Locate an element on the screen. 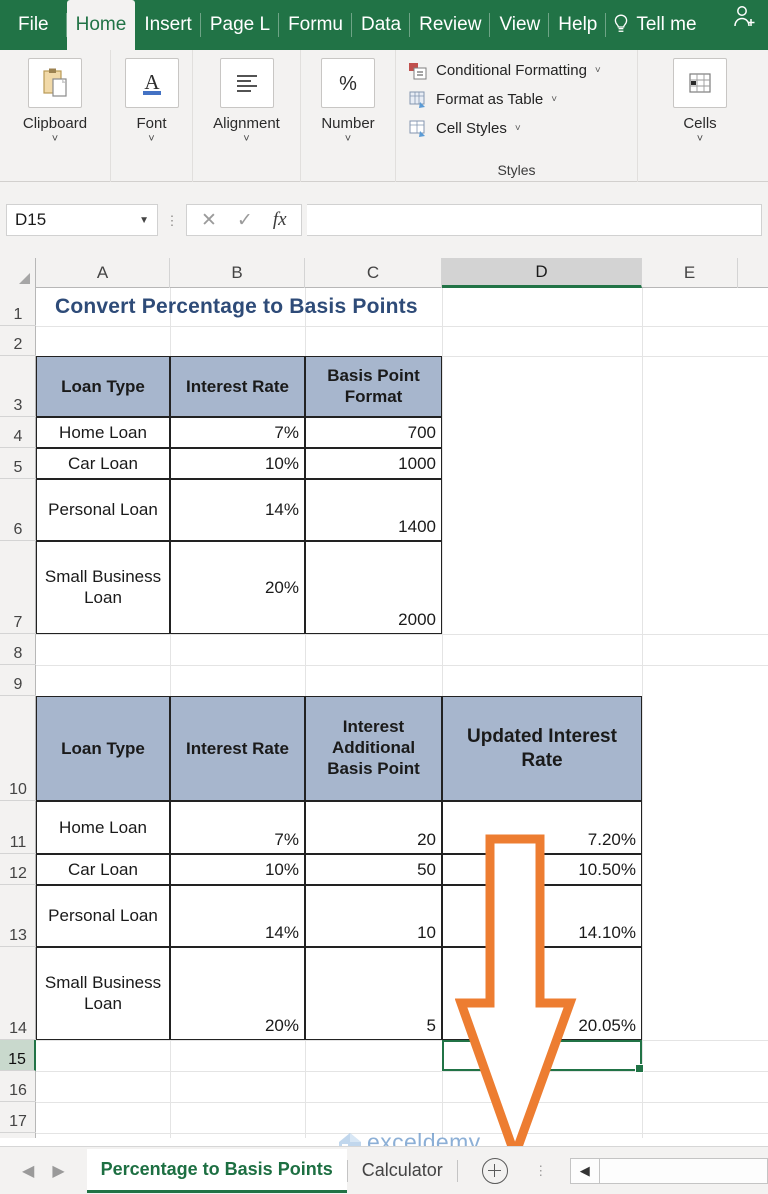 The image size is (768, 1194). font-expand-caret: ˅ is located at coordinates (151, 139).